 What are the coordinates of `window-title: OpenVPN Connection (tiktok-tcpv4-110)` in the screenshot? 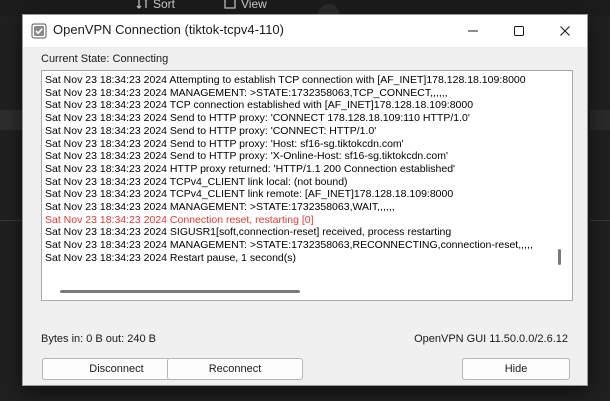 It's located at (168, 29).